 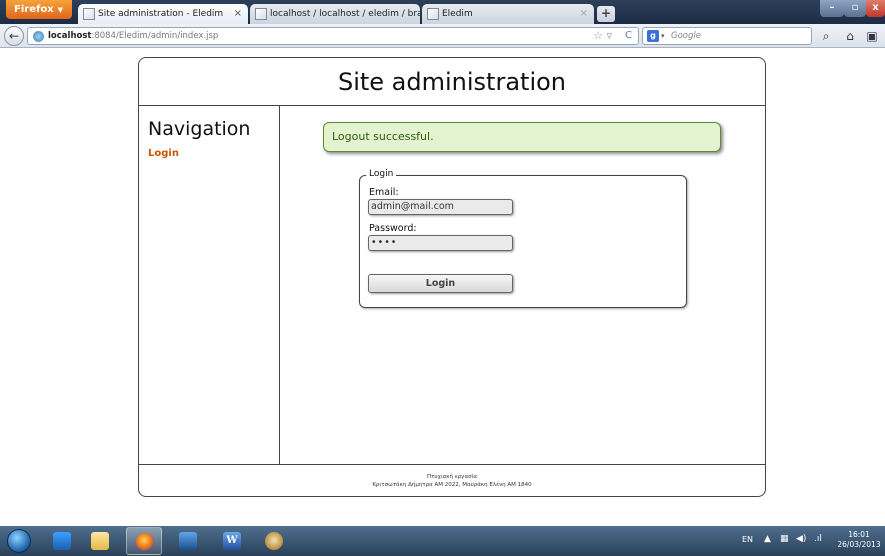 What do you see at coordinates (199, 129) in the screenshot?
I see `sidebar-title: Navigation` at bounding box center [199, 129].